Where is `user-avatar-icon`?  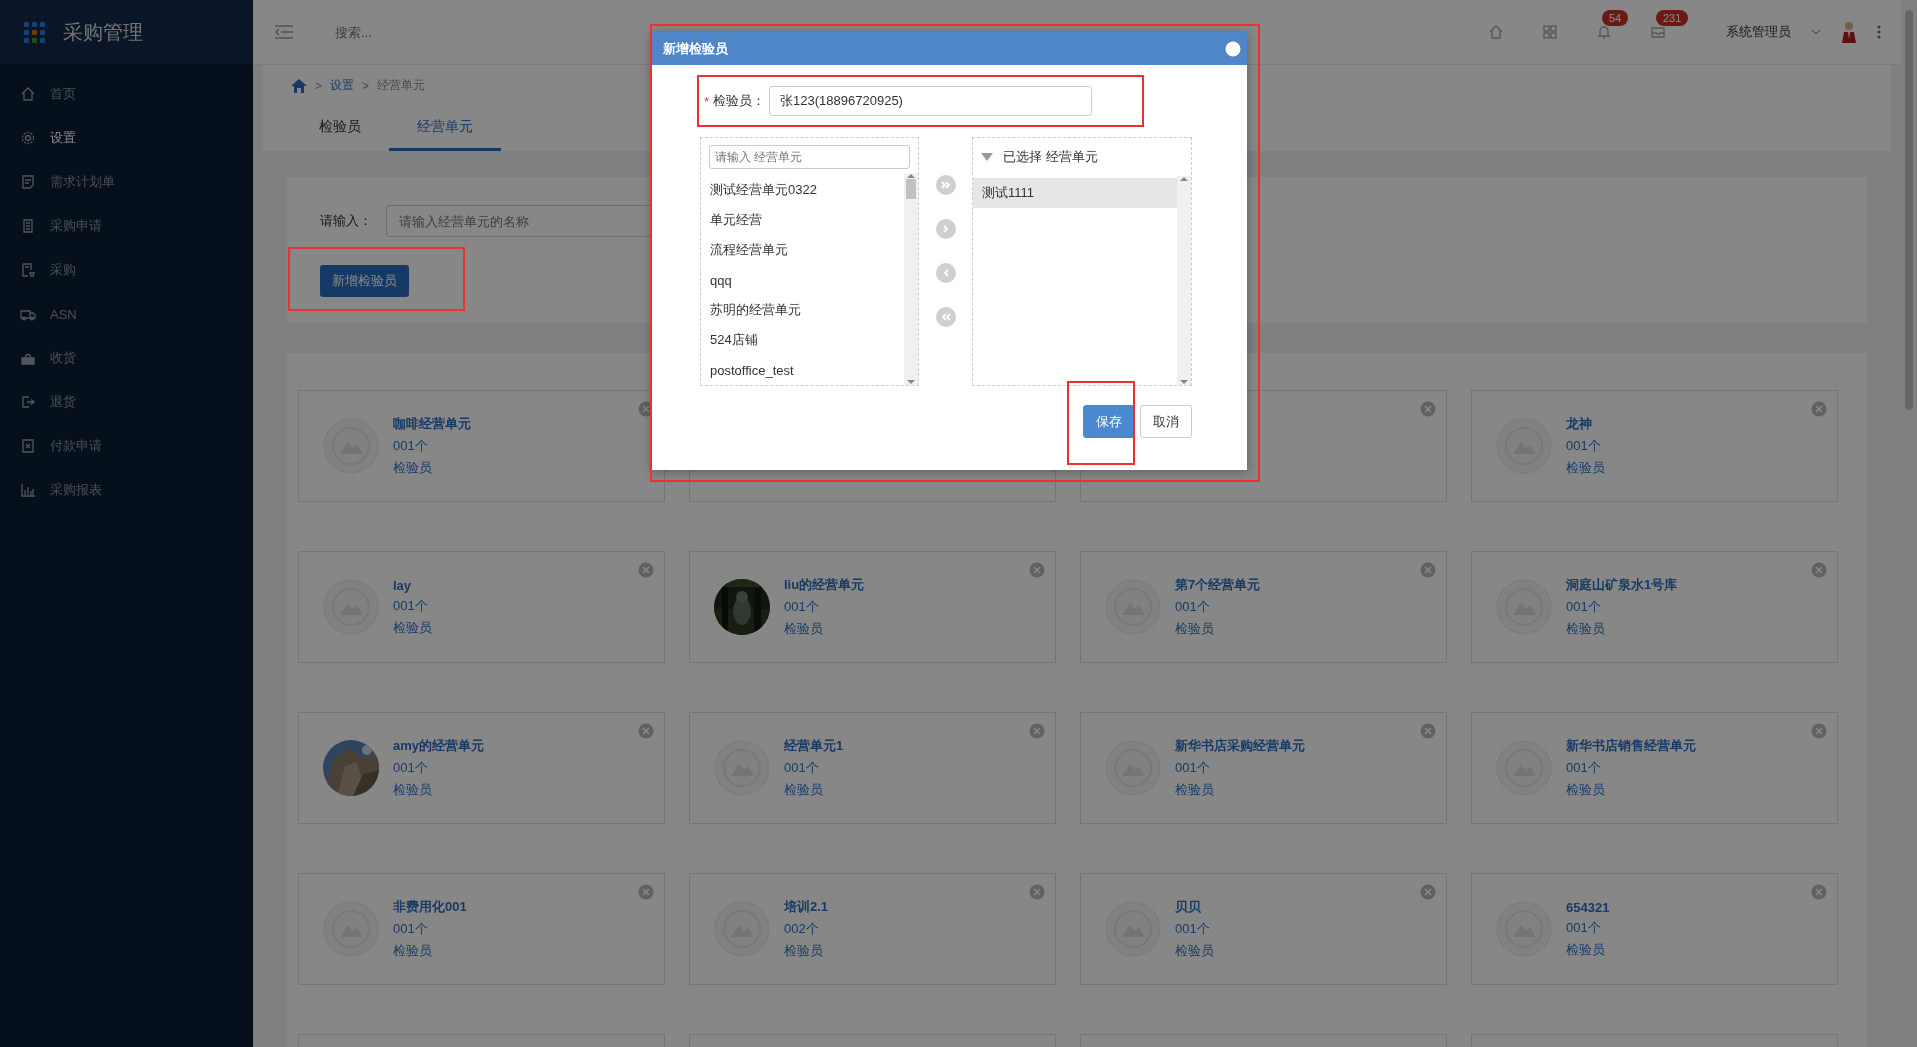
user-avatar-icon is located at coordinates (1849, 32).